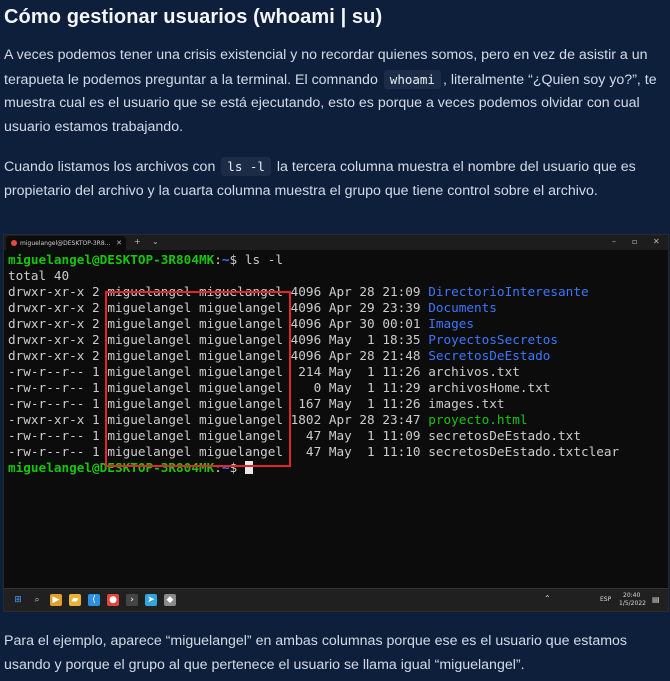 The image size is (670, 681). I want to click on file-name: DirectorioInteresante, so click(508, 291).